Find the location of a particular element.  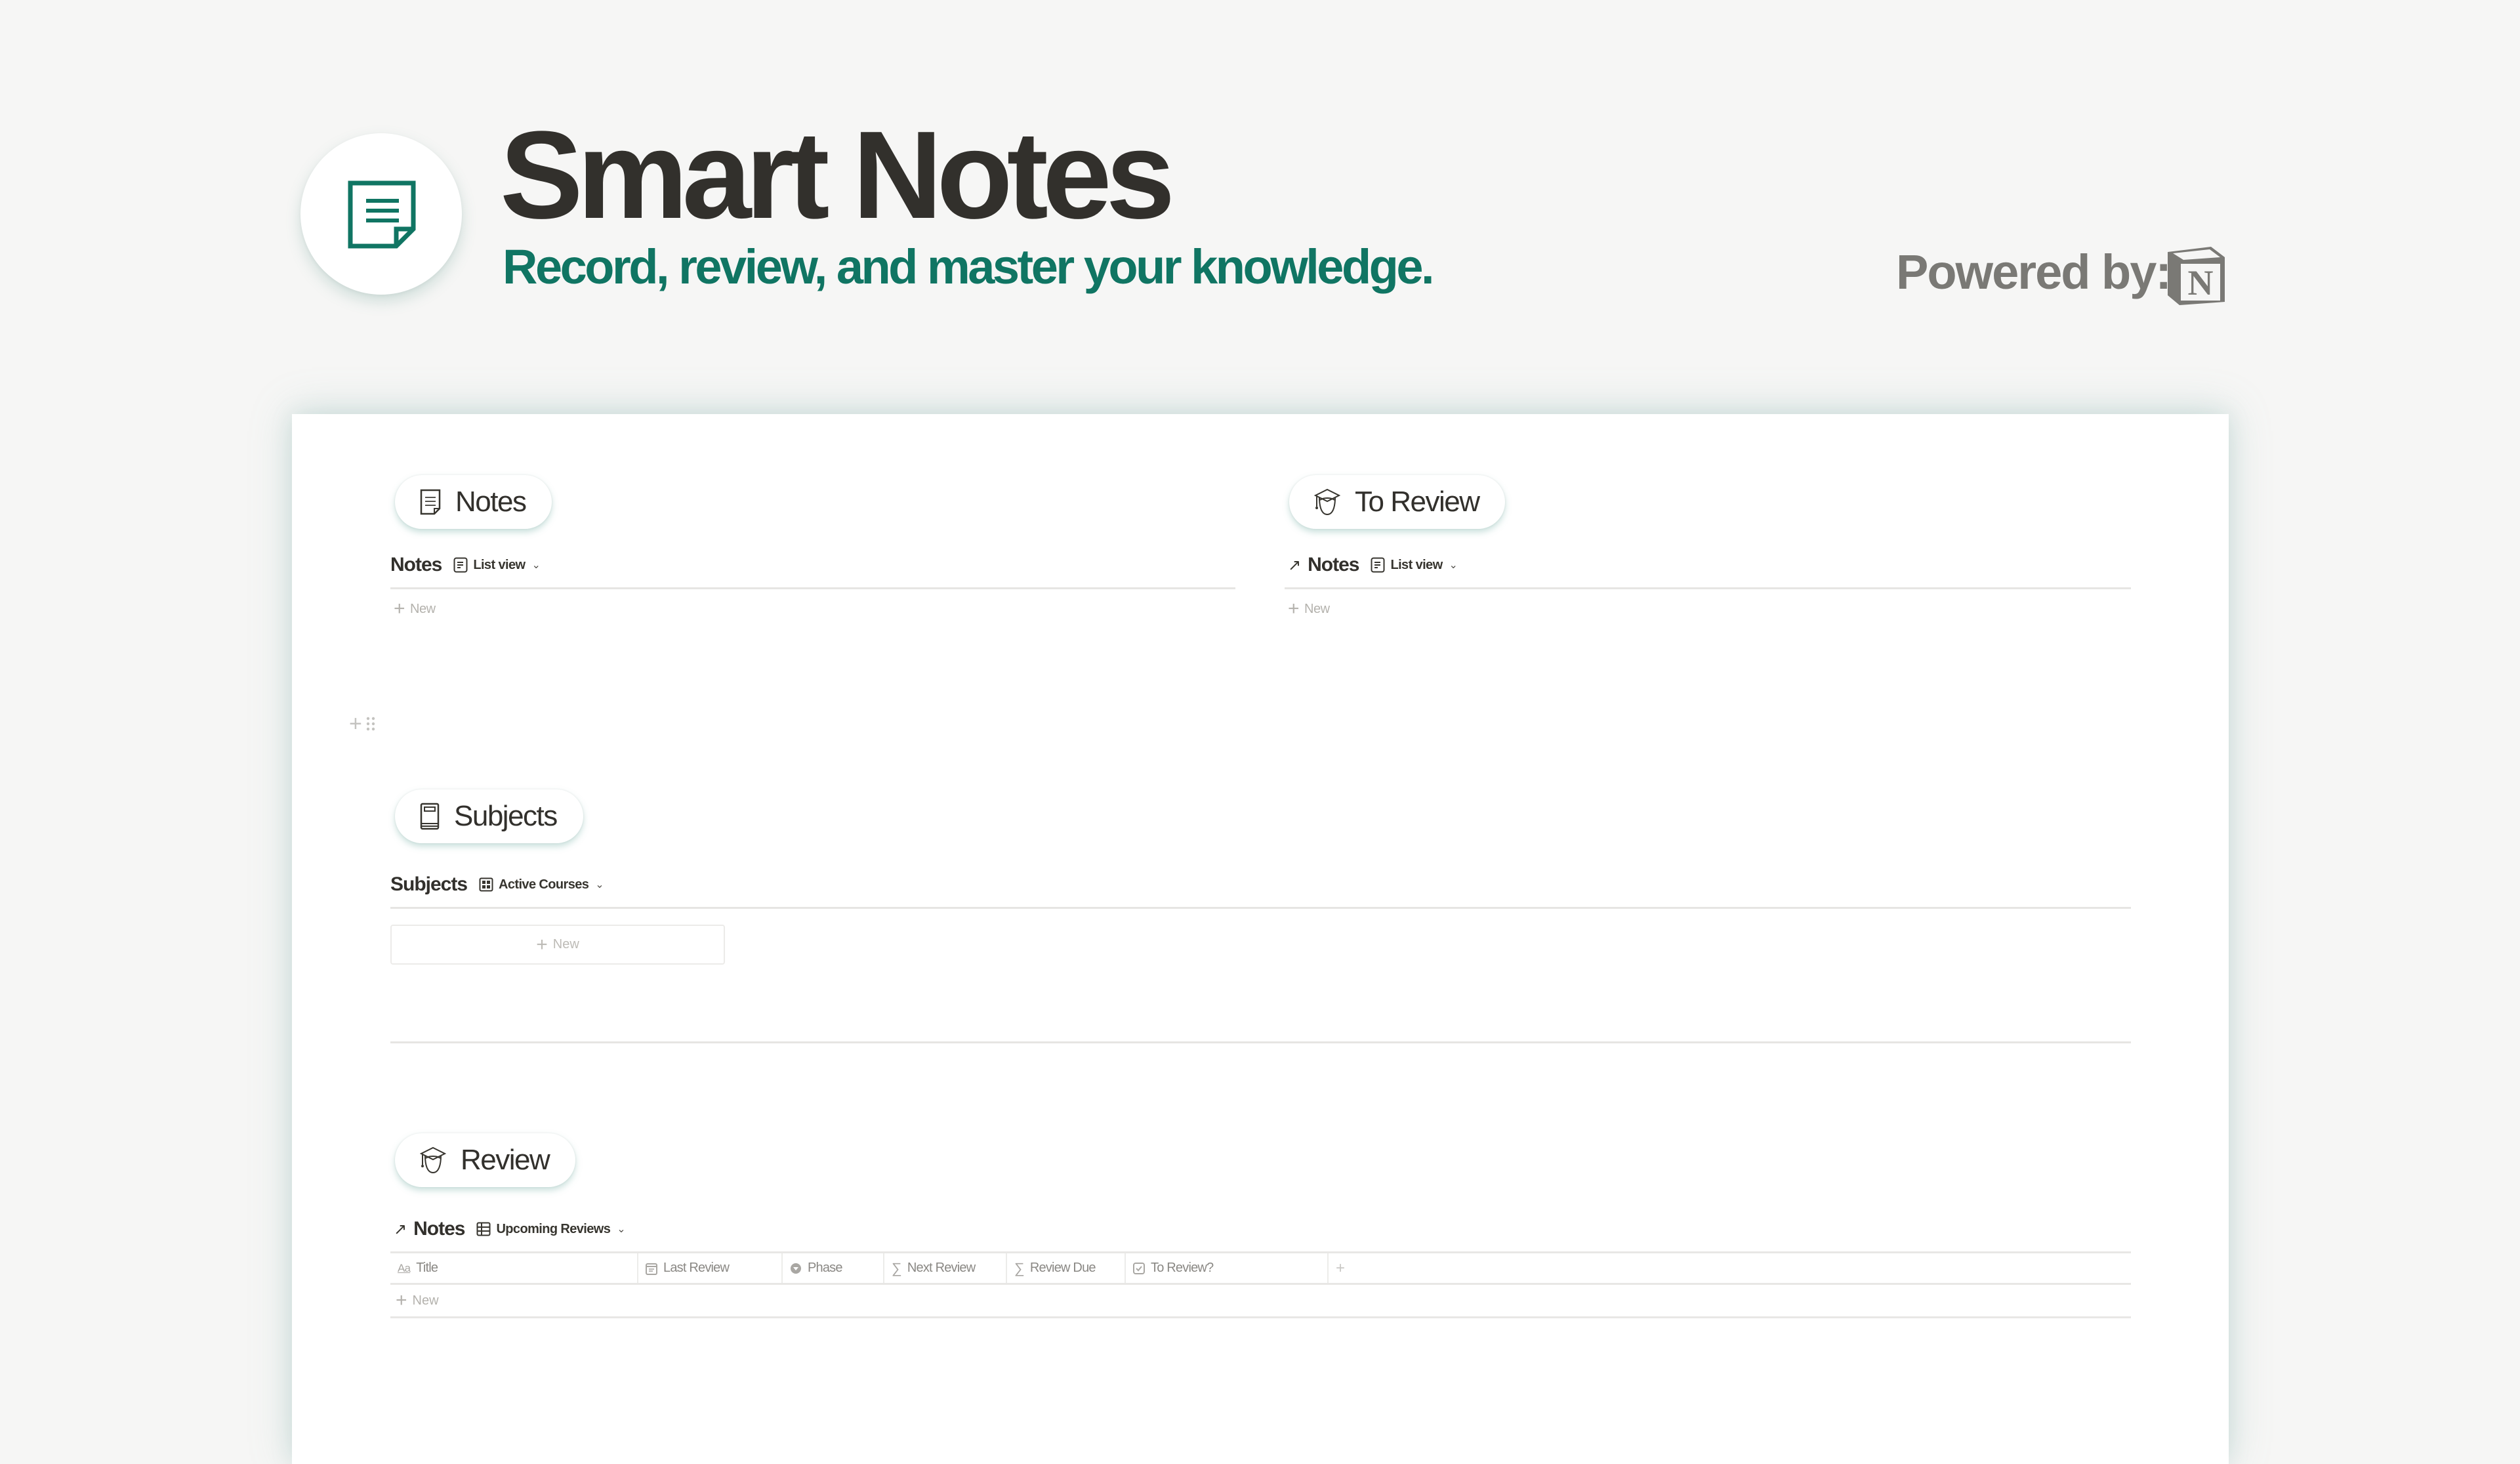

column-header-phase: Phase is located at coordinates (833, 1268).